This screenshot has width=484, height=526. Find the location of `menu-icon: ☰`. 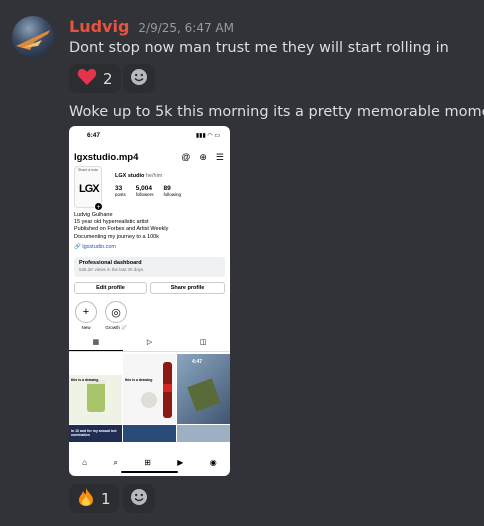

menu-icon: ☰ is located at coordinates (219, 157).